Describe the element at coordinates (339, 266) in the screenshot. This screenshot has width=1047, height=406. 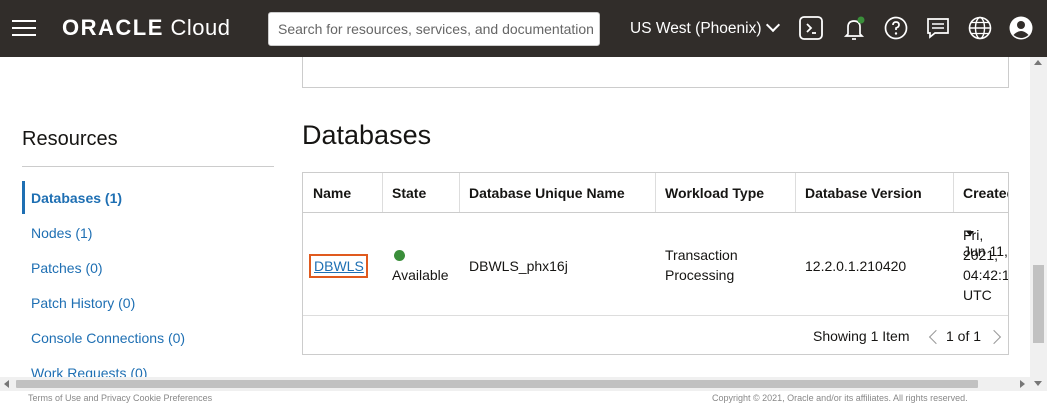
I see `database-name-link: DBWLS` at that location.